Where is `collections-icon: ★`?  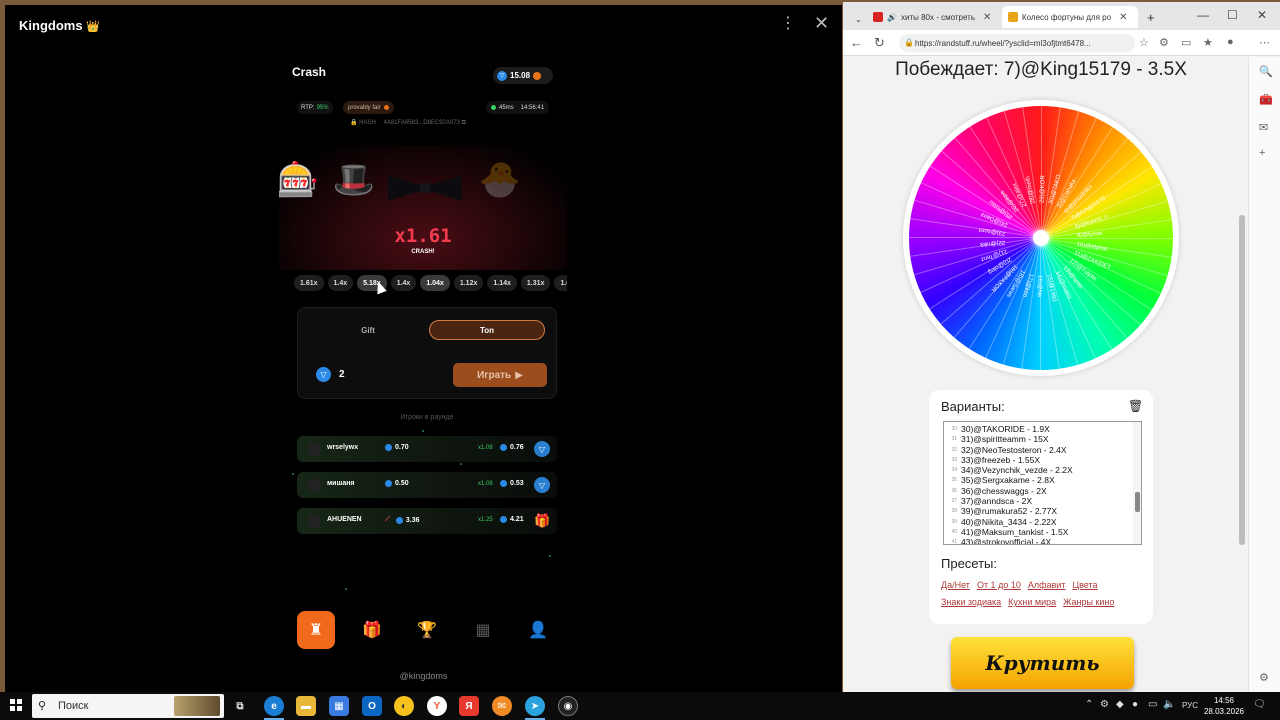
collections-icon: ★ is located at coordinates (1208, 42).